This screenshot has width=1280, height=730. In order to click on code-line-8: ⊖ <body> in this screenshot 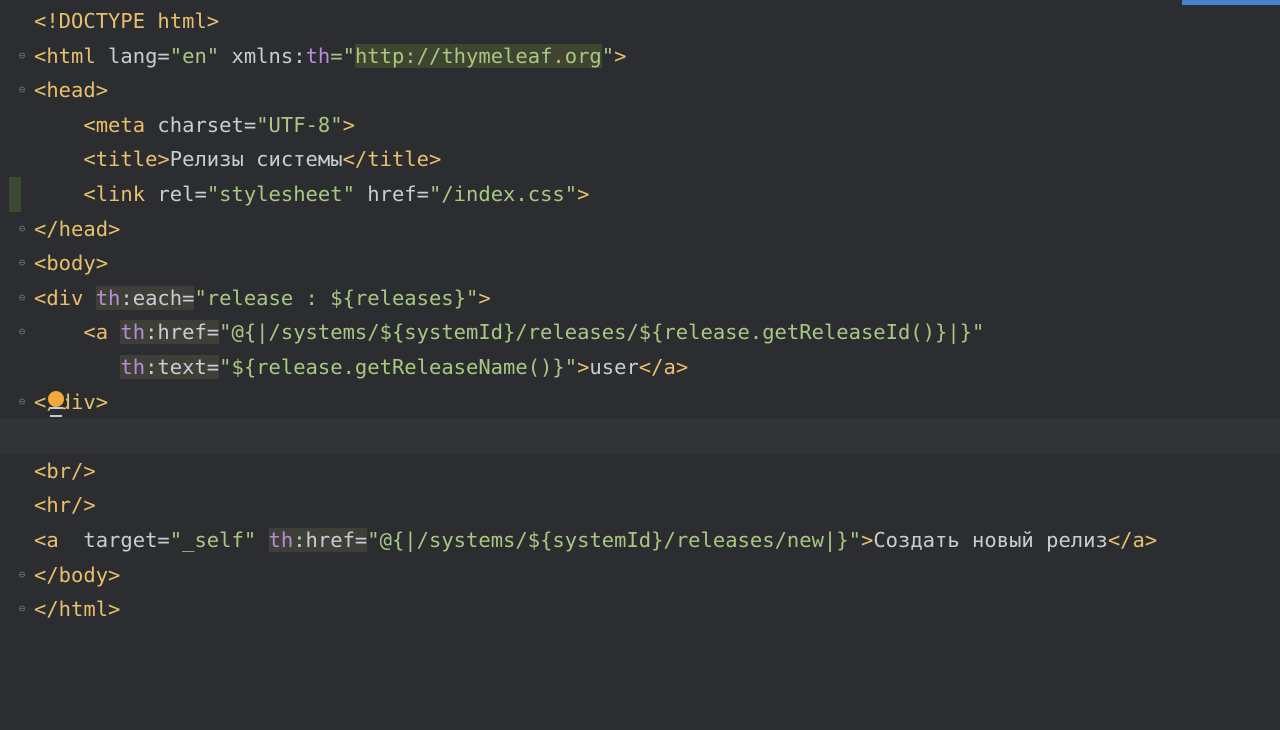, I will do `click(640, 263)`.